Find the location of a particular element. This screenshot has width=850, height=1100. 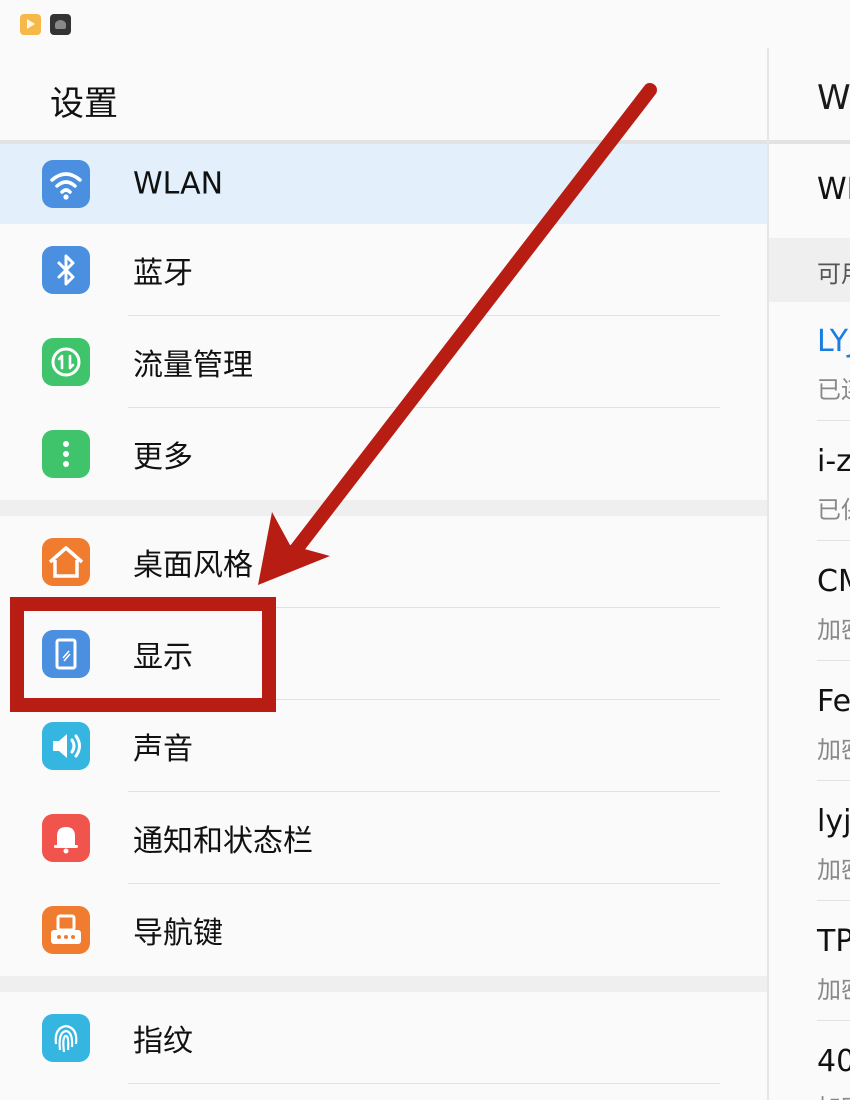

settings-item-bluetooth: 蓝牙 is located at coordinates (383, 270).